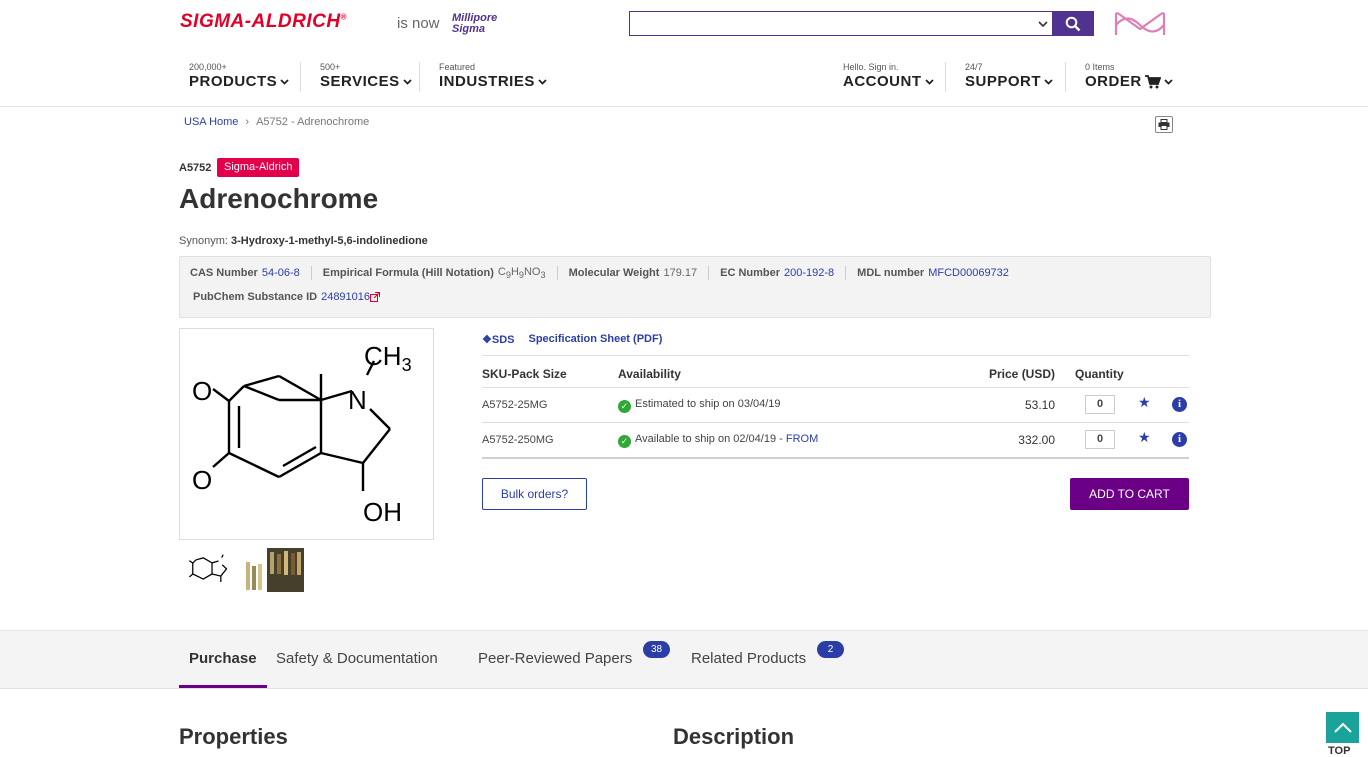 The width and height of the screenshot is (1368, 757). I want to click on sku-cell: A5752-25MG, so click(515, 405).